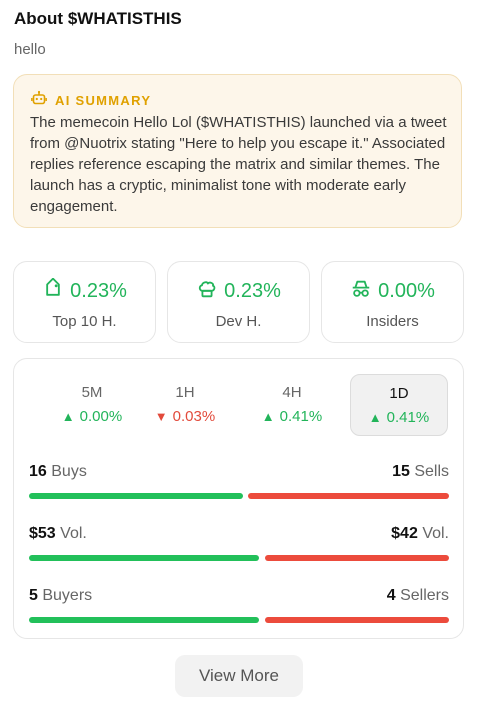 The width and height of the screenshot is (480, 710). What do you see at coordinates (399, 405) in the screenshot?
I see `tab-1d: 1D ▲ 0.41%` at bounding box center [399, 405].